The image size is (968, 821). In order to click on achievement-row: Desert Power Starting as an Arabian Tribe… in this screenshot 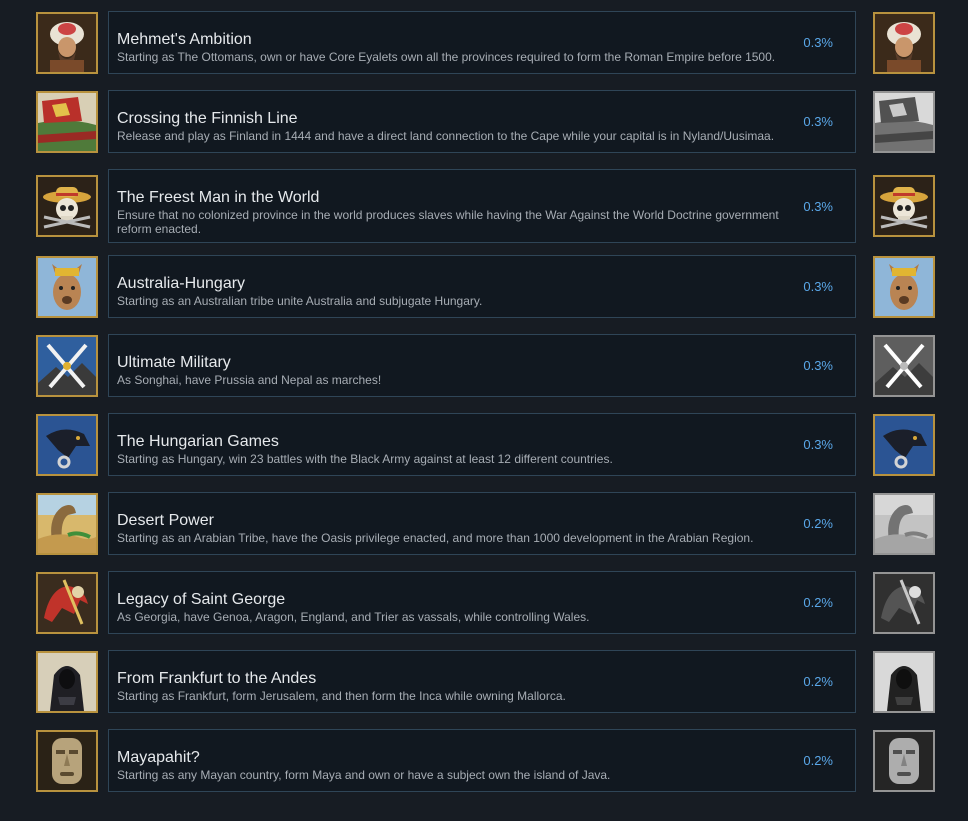, I will do `click(484, 523)`.